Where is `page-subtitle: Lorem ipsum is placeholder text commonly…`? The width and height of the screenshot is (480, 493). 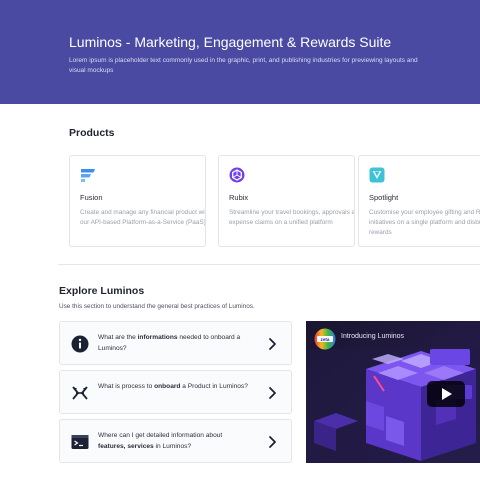
page-subtitle: Lorem ipsum is placeholder text commonly… is located at coordinates (243, 65).